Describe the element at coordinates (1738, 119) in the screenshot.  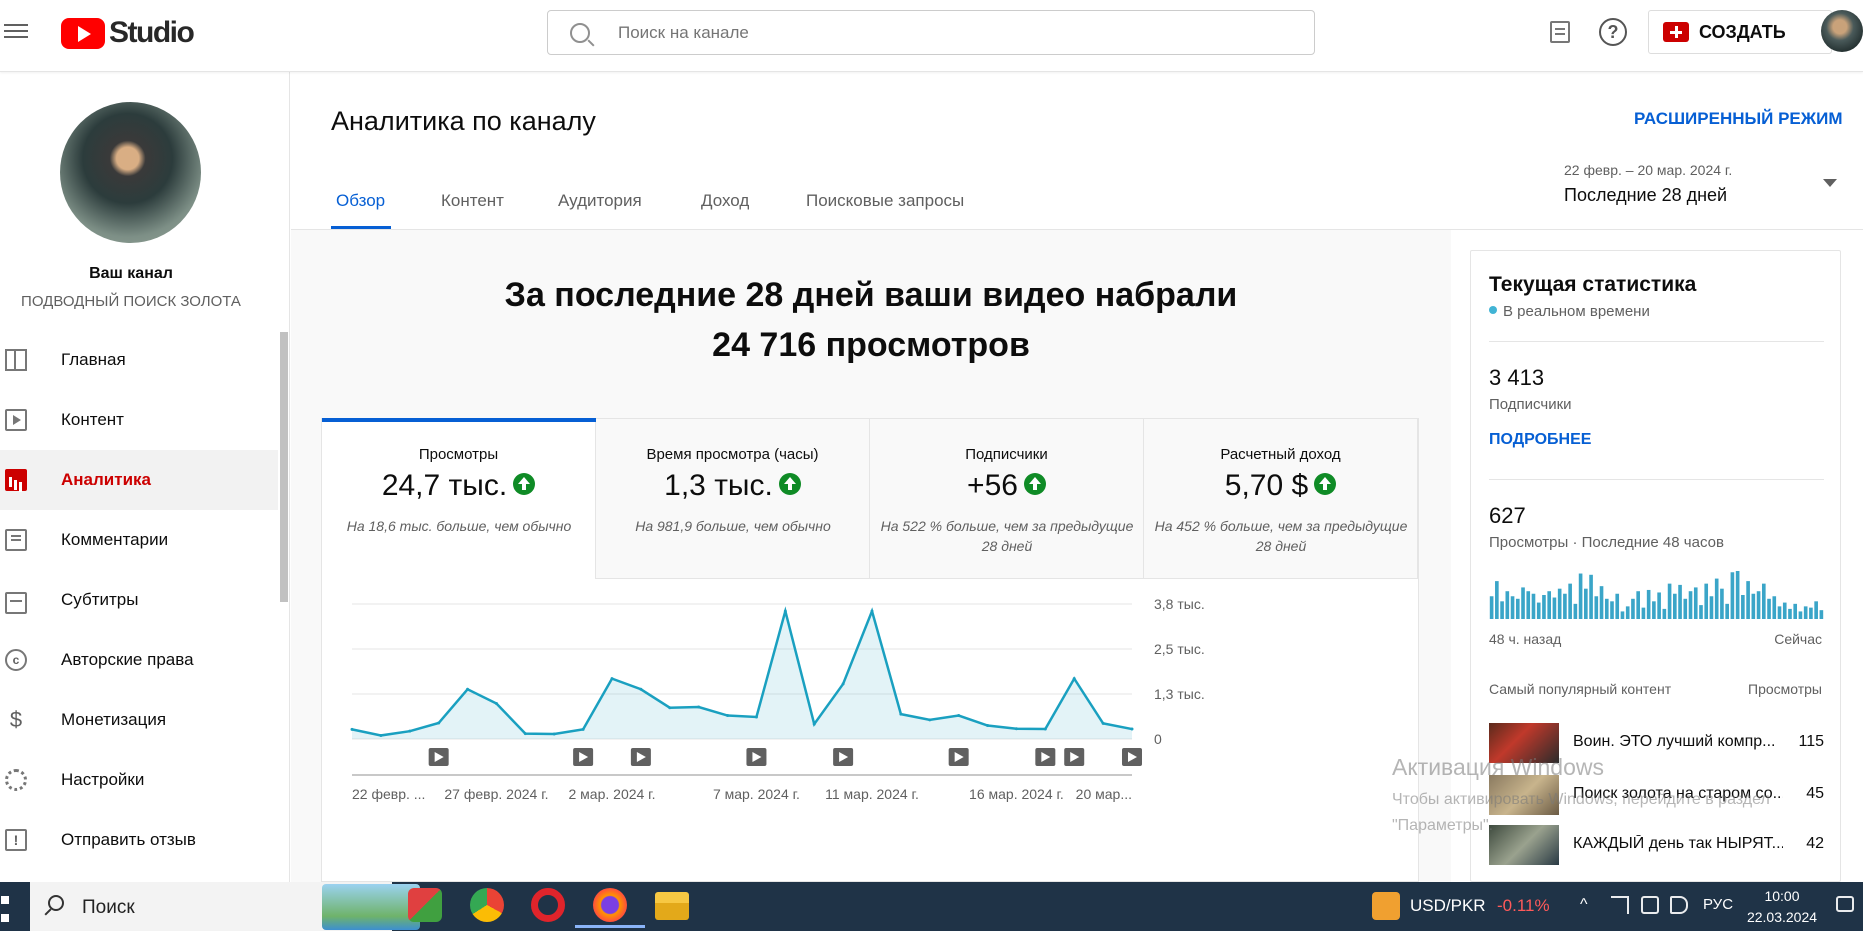
I see `advanced-mode-link: РАСШИРЕННЫЙ РЕЖИМ` at that location.